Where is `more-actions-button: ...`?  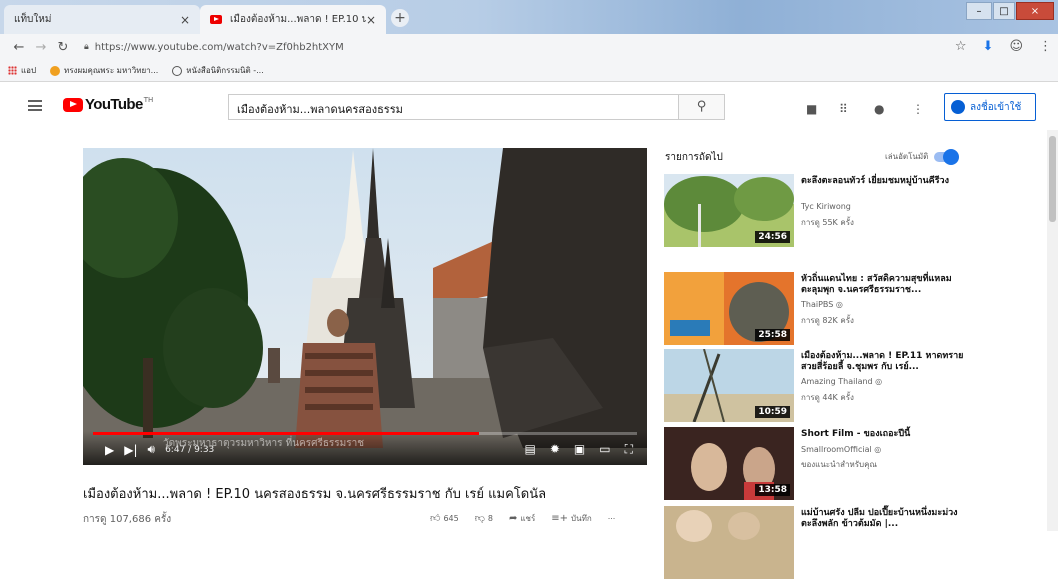
more-actions-button: ... is located at coordinates (612, 518).